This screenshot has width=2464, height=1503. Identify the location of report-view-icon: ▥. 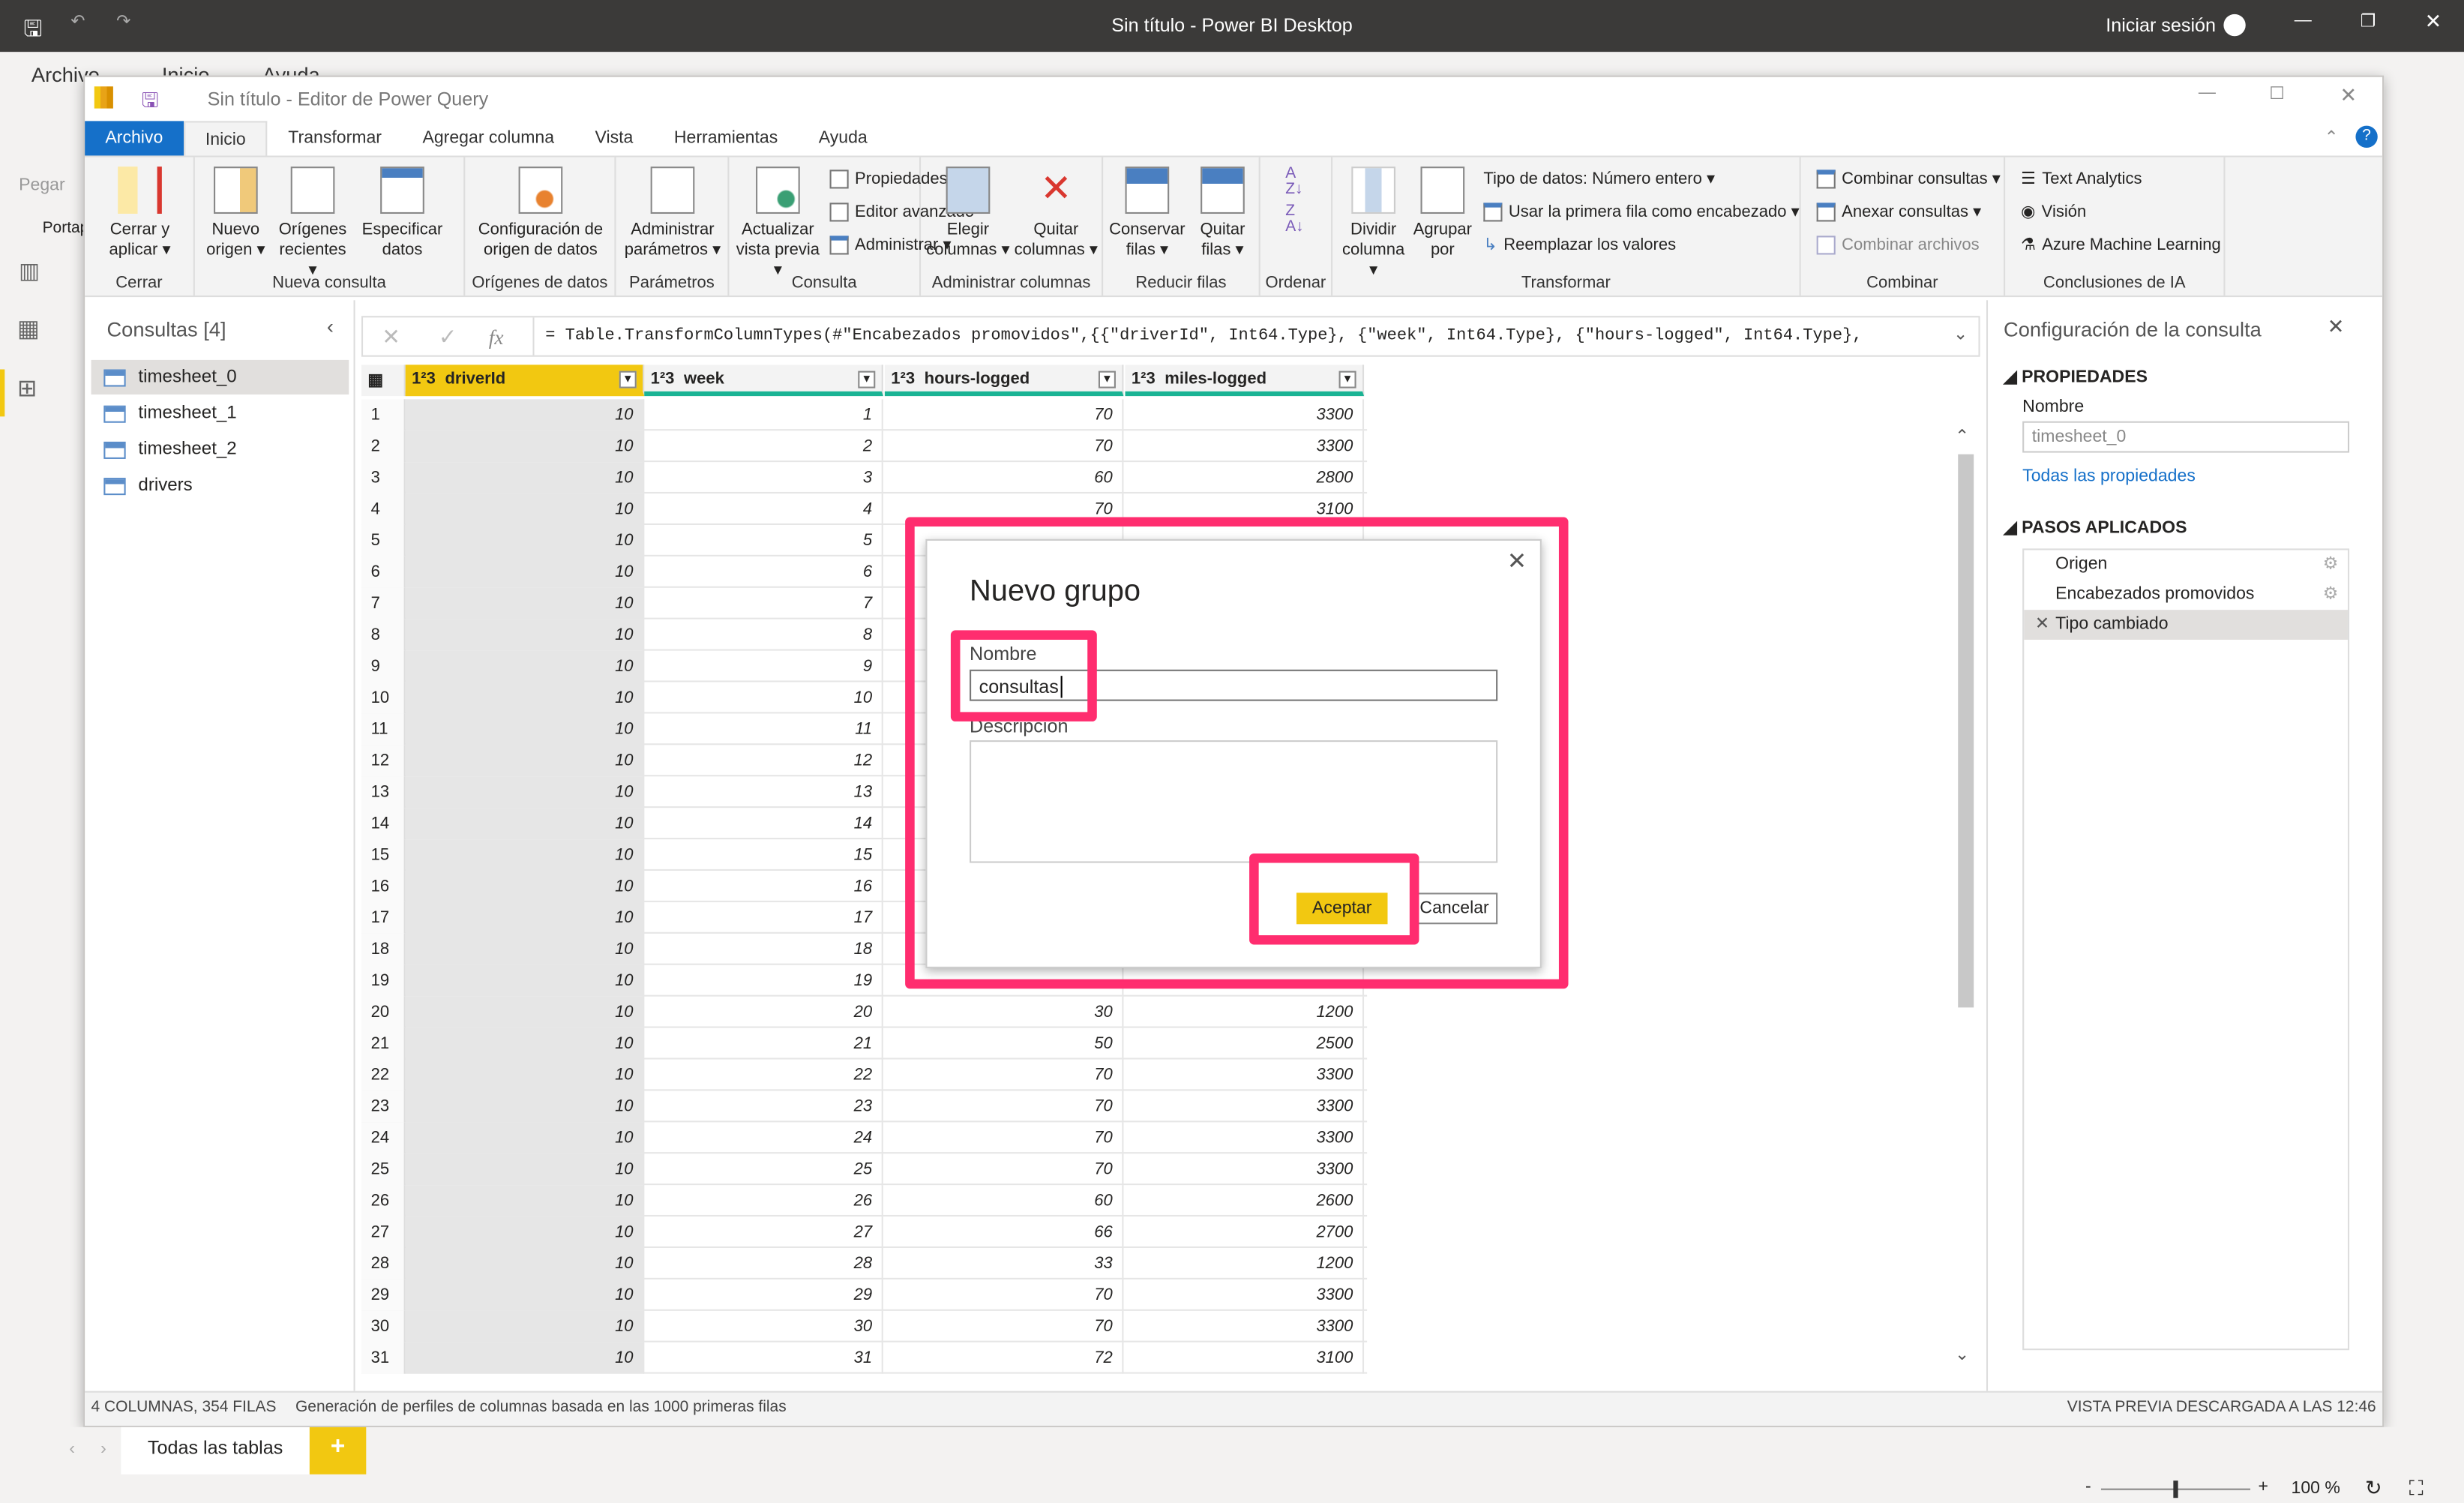
(29, 271).